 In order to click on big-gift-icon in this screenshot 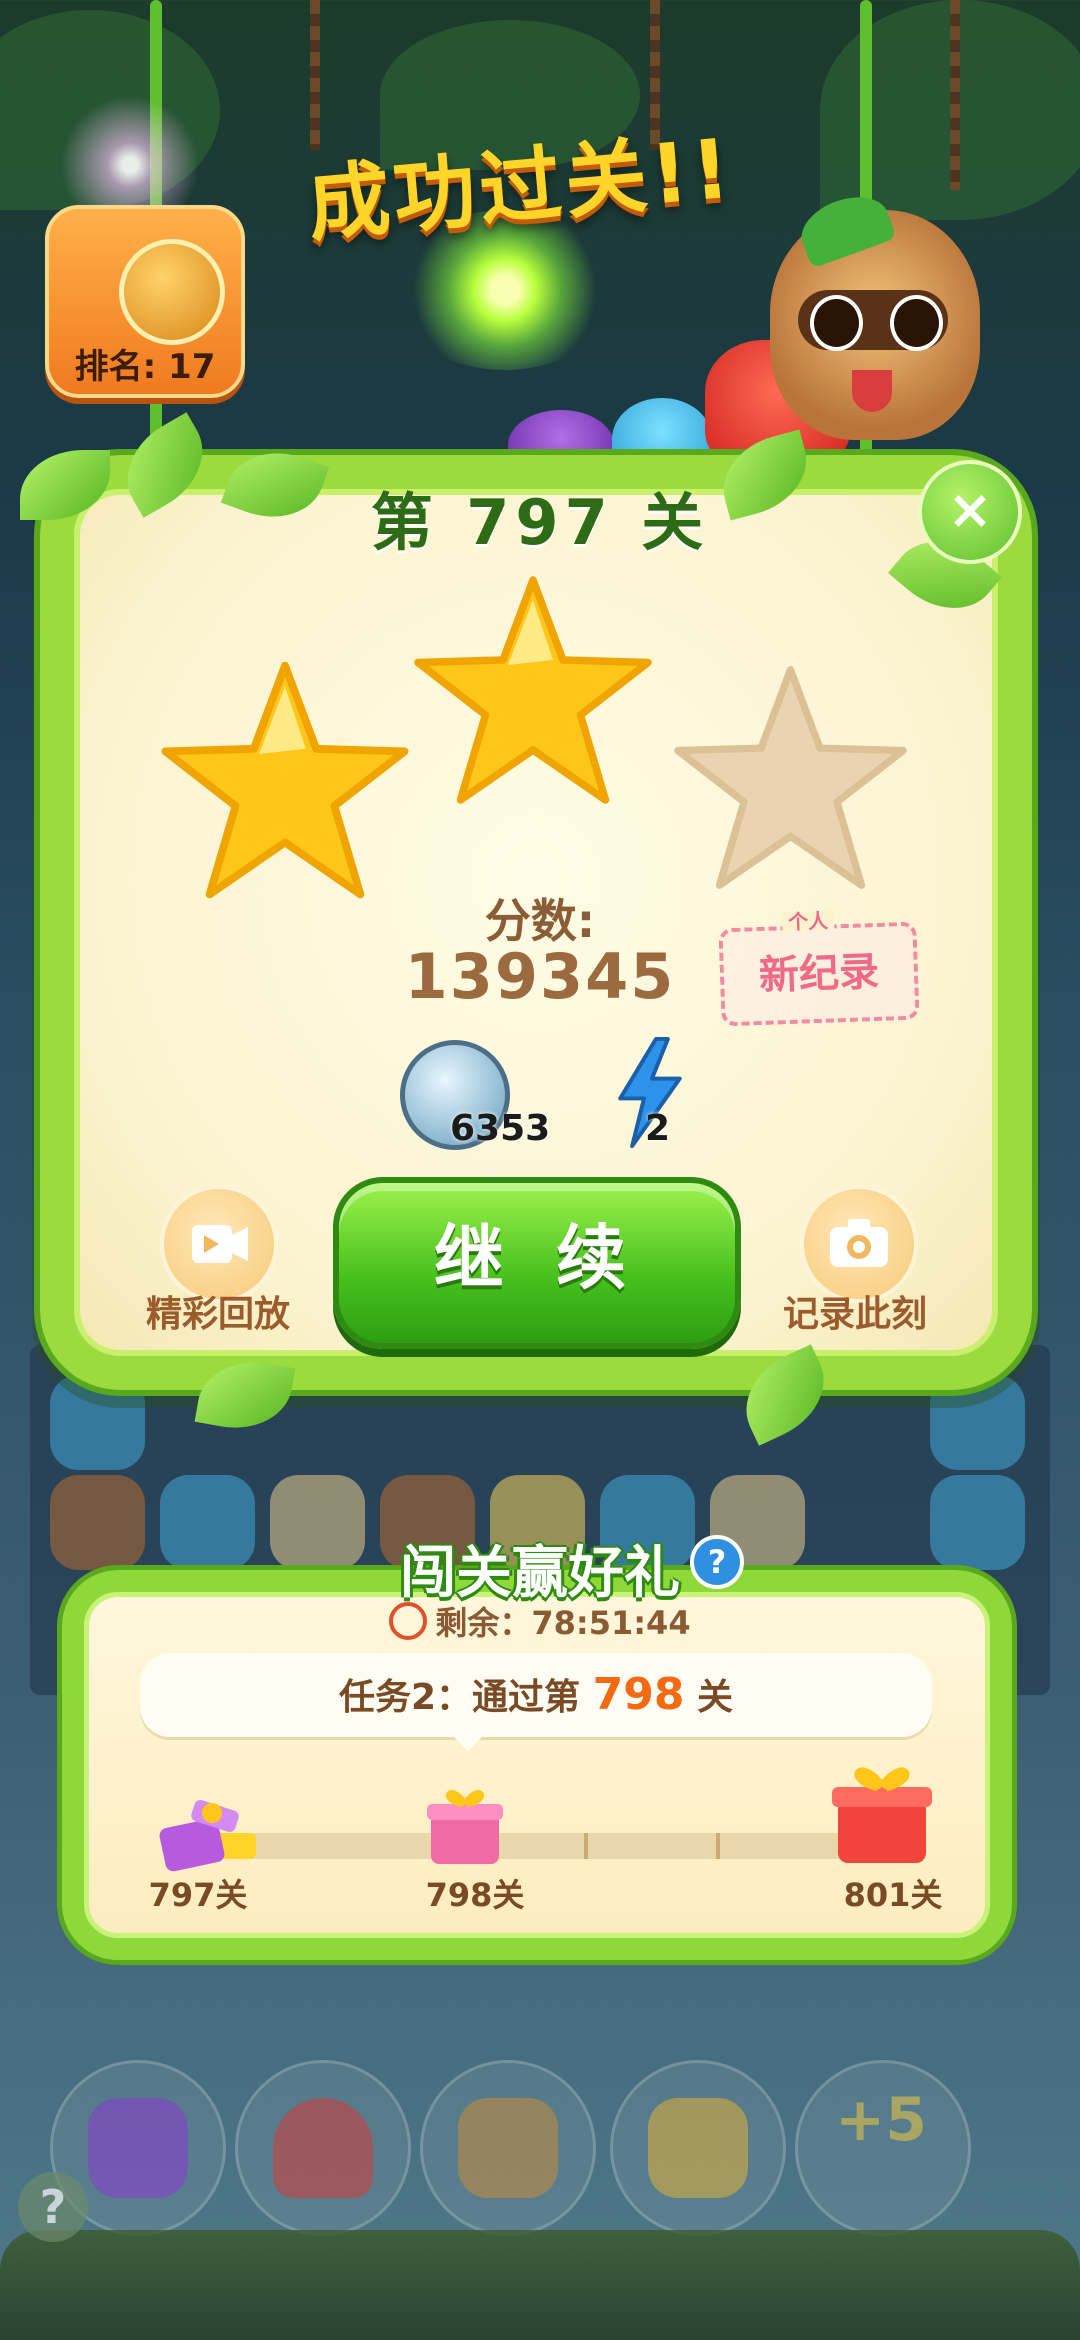, I will do `click(882, 1815)`.